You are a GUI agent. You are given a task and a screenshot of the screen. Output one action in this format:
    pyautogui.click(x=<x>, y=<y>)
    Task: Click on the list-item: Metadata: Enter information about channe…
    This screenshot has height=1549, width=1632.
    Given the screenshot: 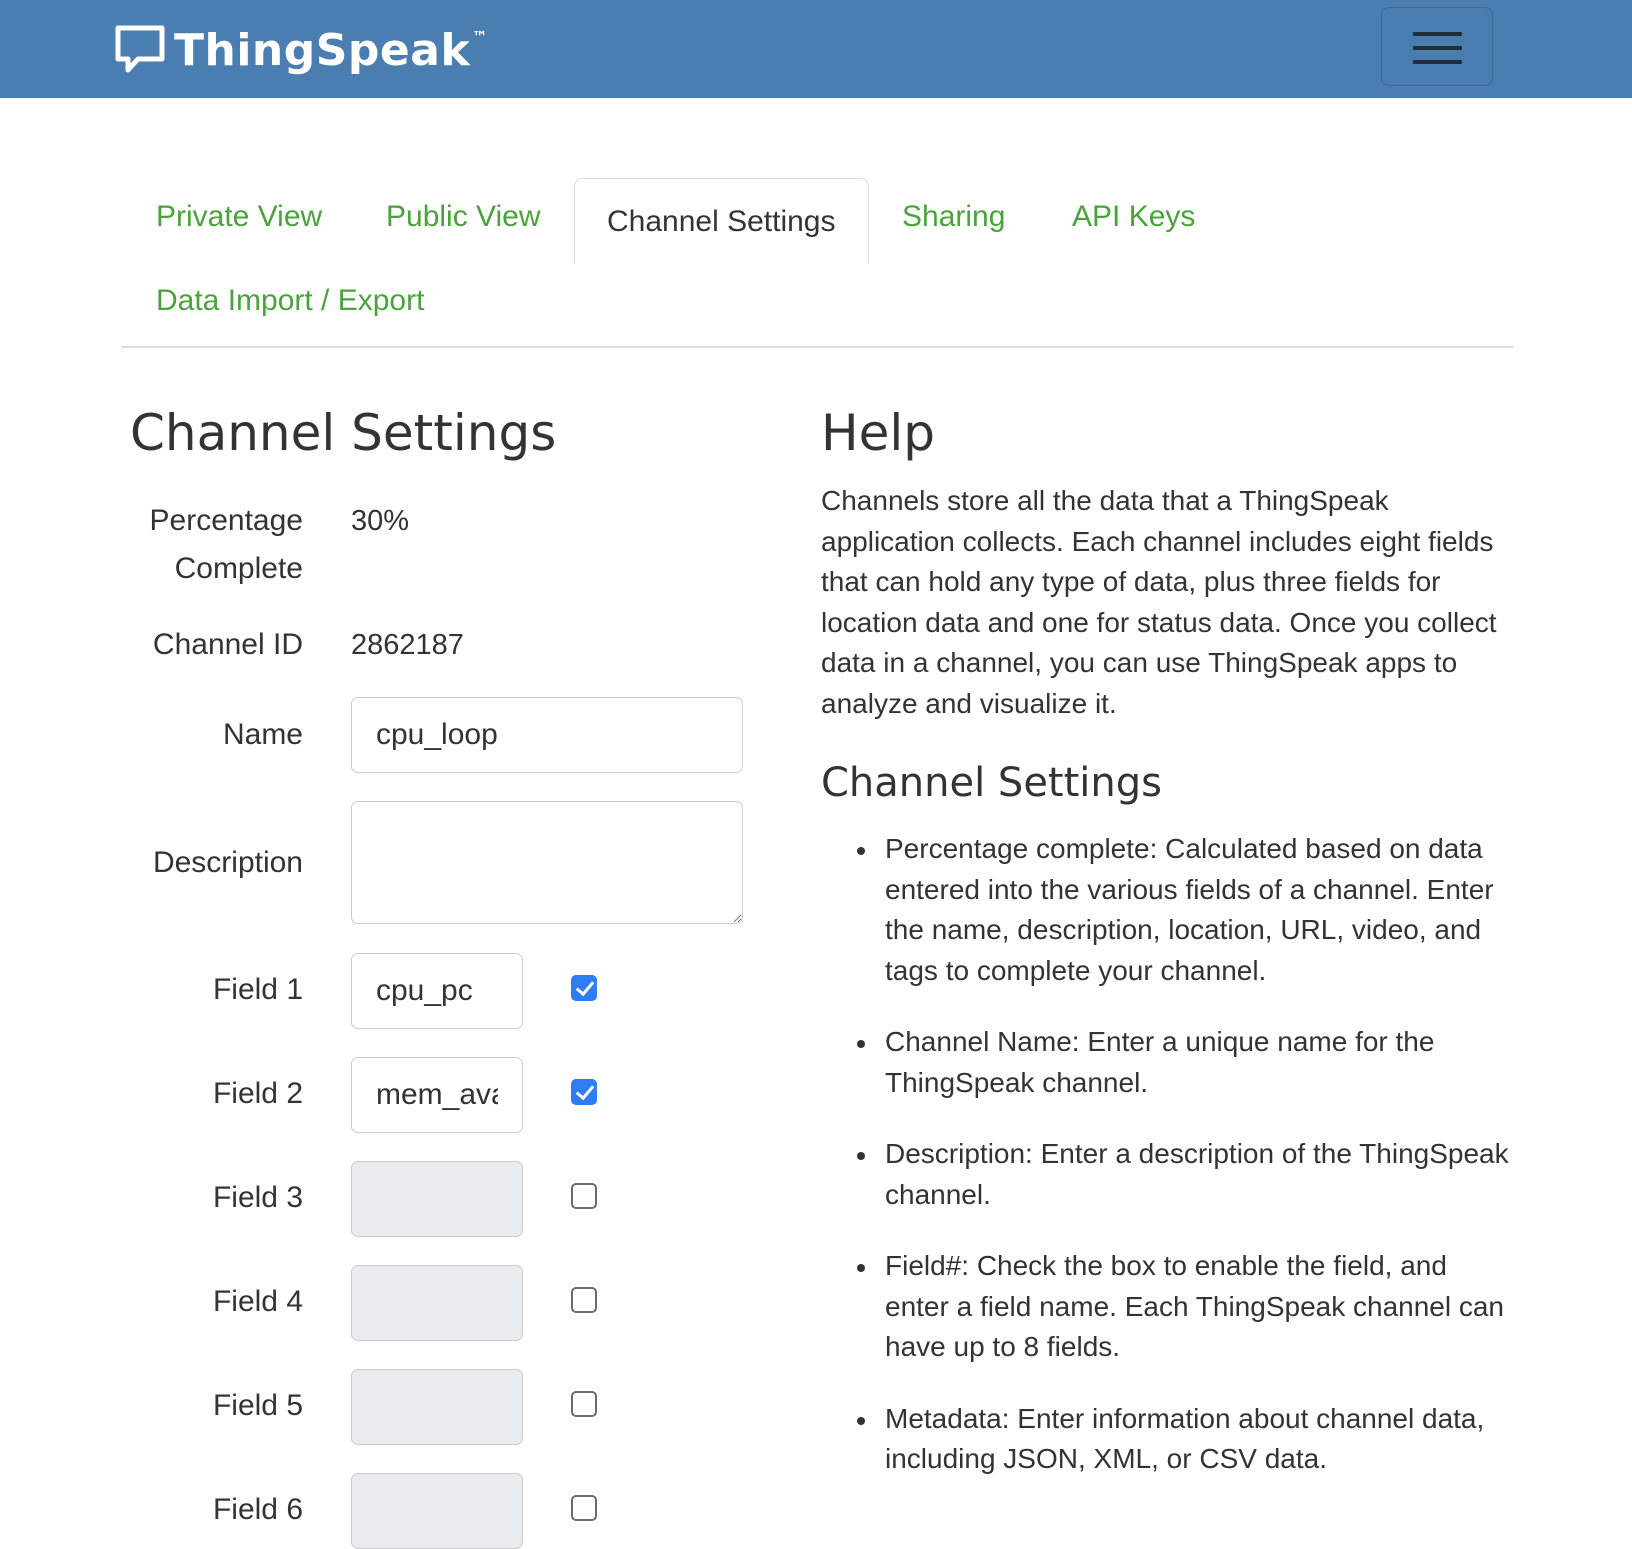 What is the action you would take?
    pyautogui.click(x=1184, y=1439)
    